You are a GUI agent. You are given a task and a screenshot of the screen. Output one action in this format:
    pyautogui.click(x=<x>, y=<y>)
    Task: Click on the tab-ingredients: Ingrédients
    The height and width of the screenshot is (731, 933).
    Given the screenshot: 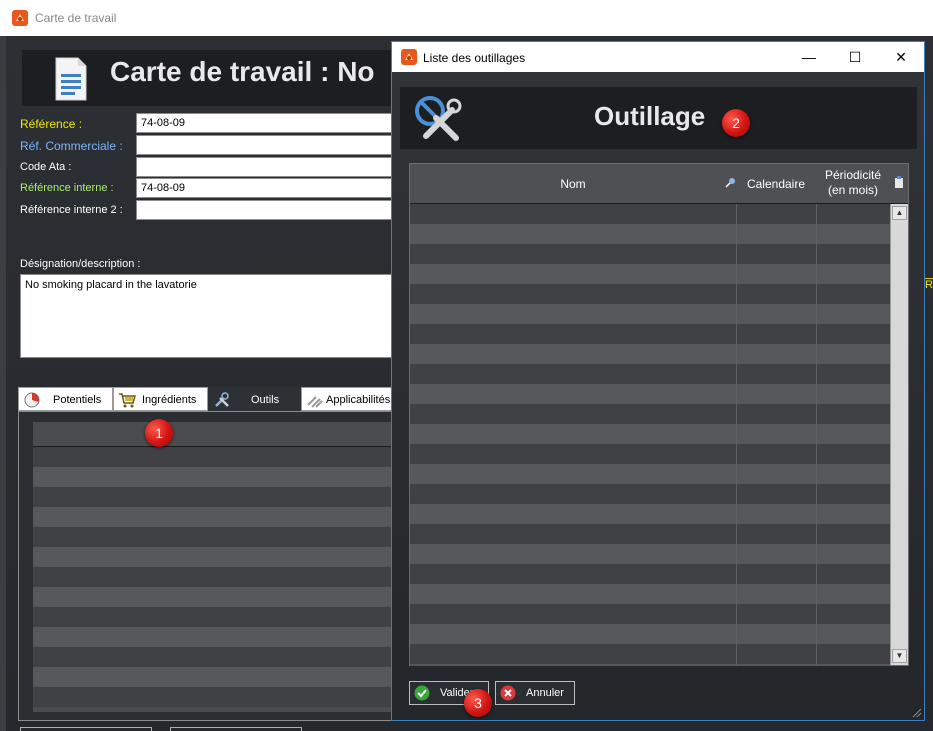 What is the action you would take?
    pyautogui.click(x=160, y=399)
    